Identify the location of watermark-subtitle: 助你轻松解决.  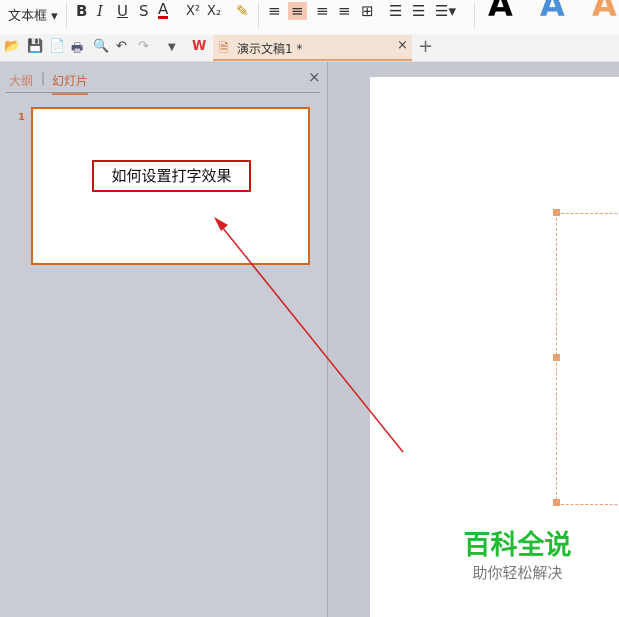
(517, 573).